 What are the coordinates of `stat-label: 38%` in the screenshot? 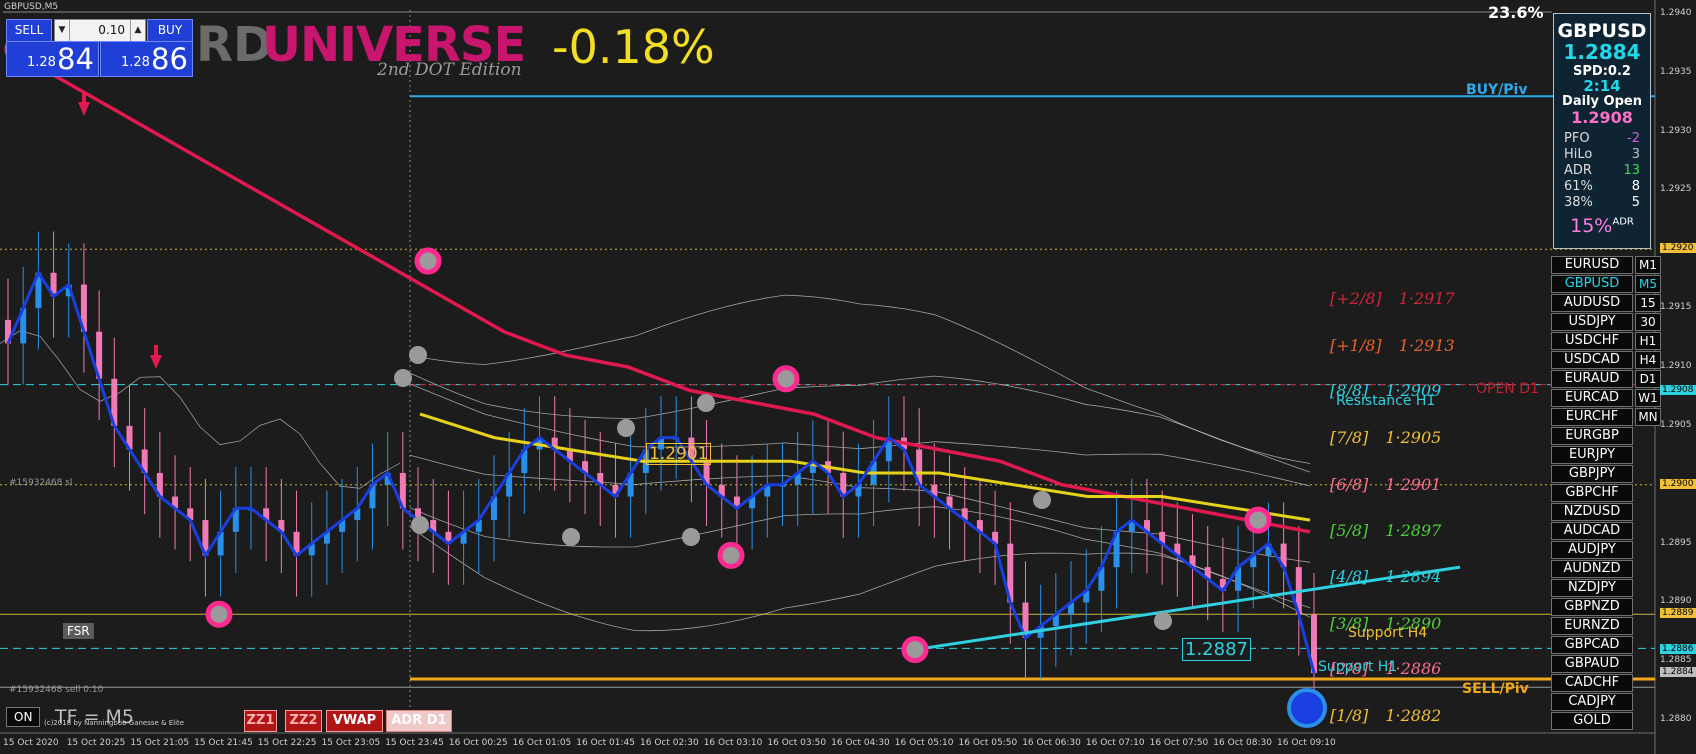 It's located at (1578, 202).